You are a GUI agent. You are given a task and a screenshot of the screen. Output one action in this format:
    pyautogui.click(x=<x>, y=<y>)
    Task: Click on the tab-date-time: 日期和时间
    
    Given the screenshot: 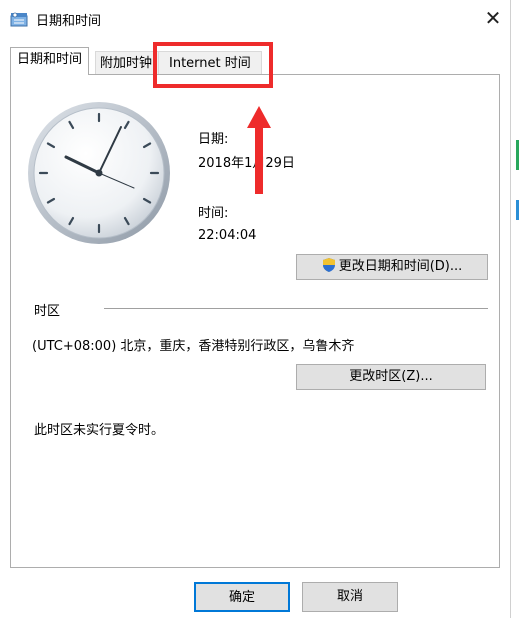 What is the action you would take?
    pyautogui.click(x=50, y=61)
    